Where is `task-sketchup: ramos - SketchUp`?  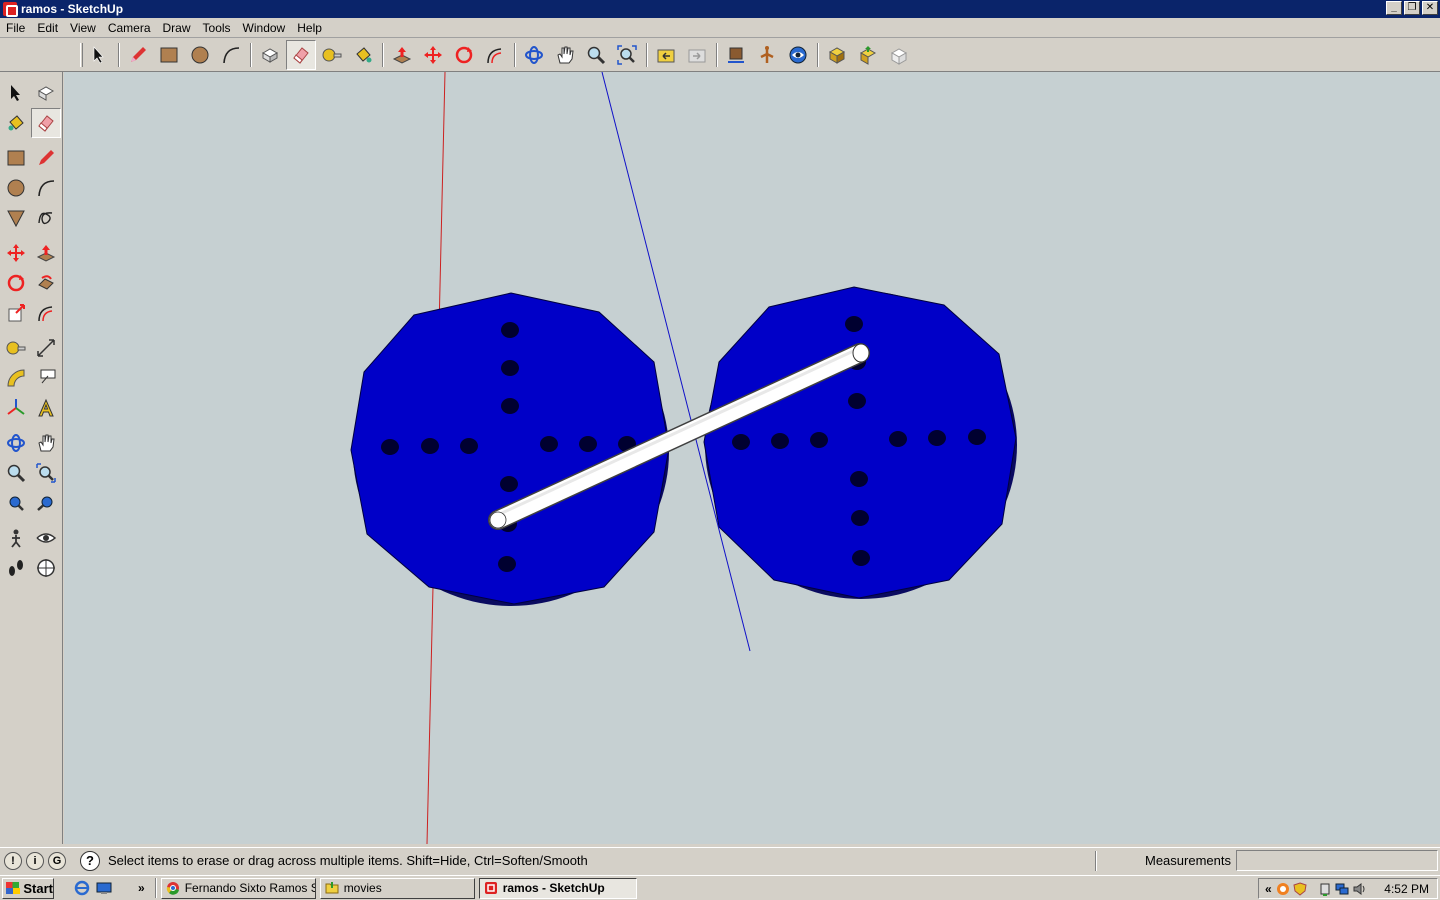 task-sketchup: ramos - SketchUp is located at coordinates (557, 888).